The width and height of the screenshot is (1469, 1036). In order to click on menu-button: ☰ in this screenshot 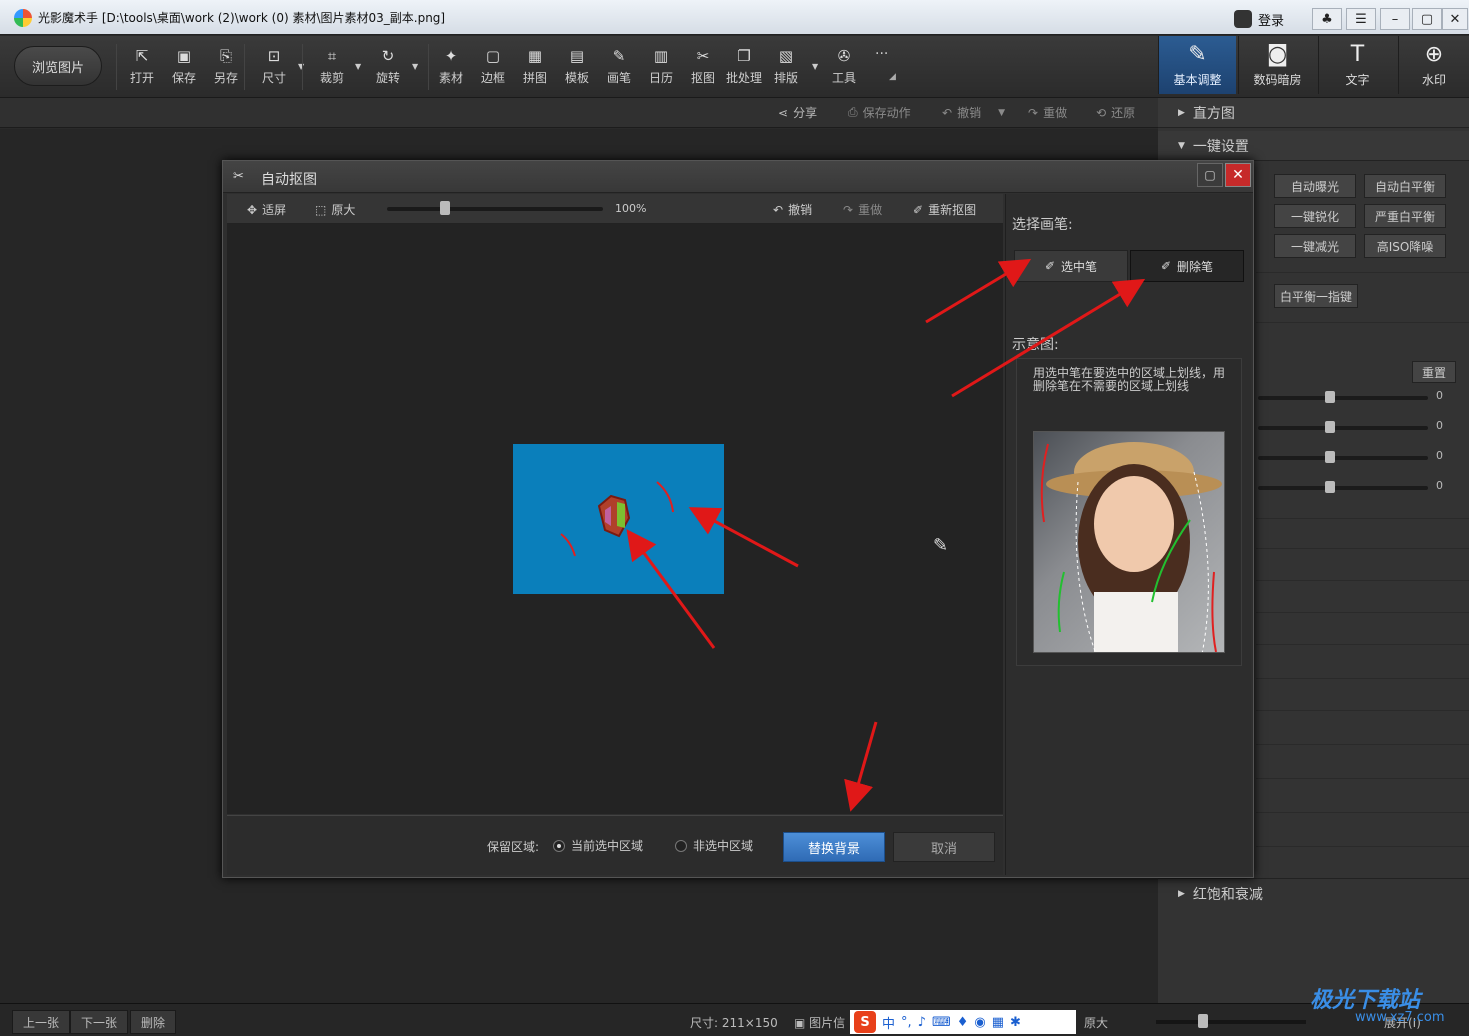, I will do `click(1361, 19)`.